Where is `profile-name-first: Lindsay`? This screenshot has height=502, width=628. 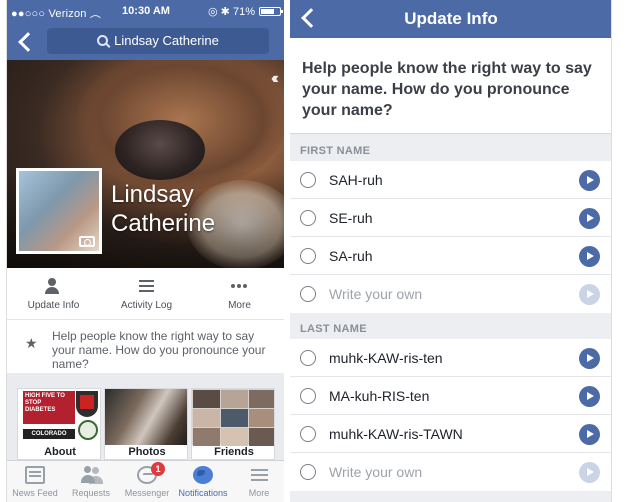
profile-name-first: Lindsay is located at coordinates (152, 194).